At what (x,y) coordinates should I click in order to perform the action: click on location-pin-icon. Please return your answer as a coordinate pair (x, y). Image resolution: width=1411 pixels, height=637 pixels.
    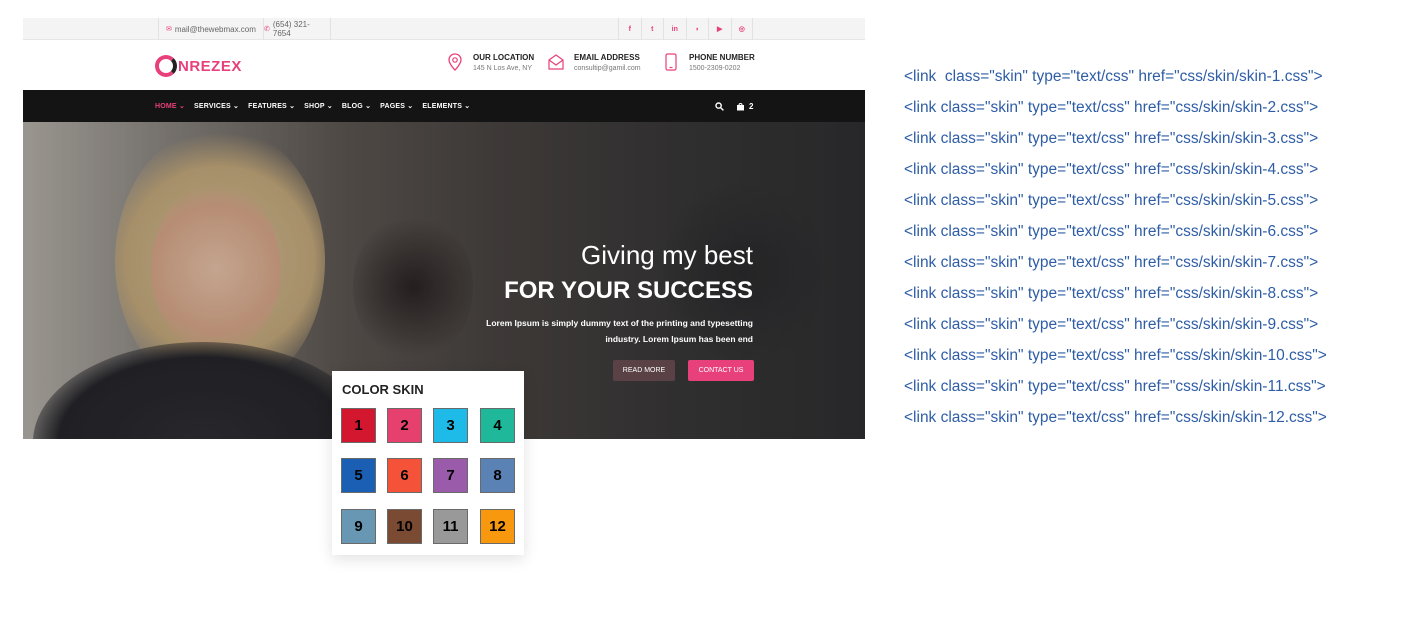
    Looking at the image, I should click on (455, 62).